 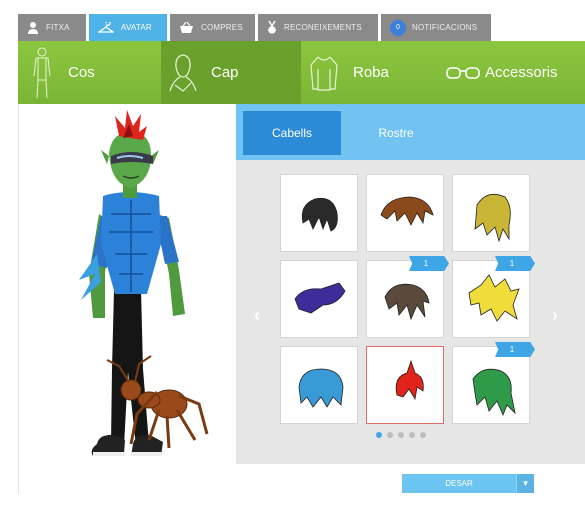 I want to click on save-button: DESAR, so click(x=459, y=483).